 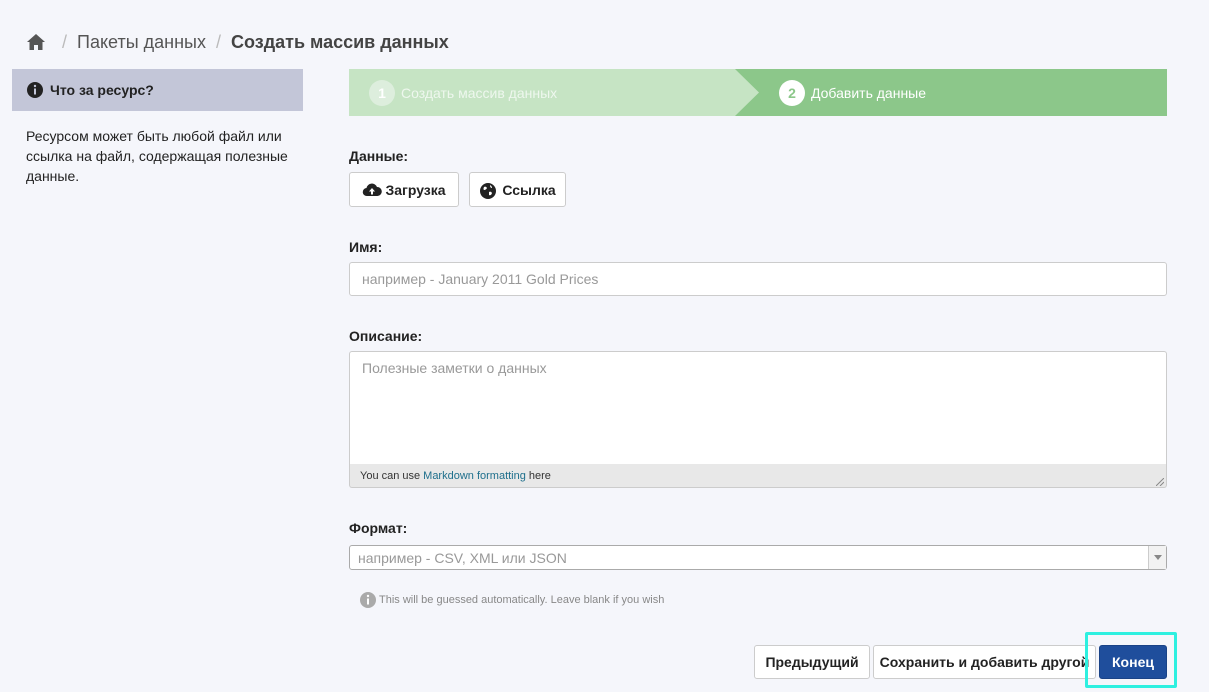 What do you see at coordinates (462, 557) in the screenshot?
I see `format-select-placeholder: например - CSV, XML или JSON` at bounding box center [462, 557].